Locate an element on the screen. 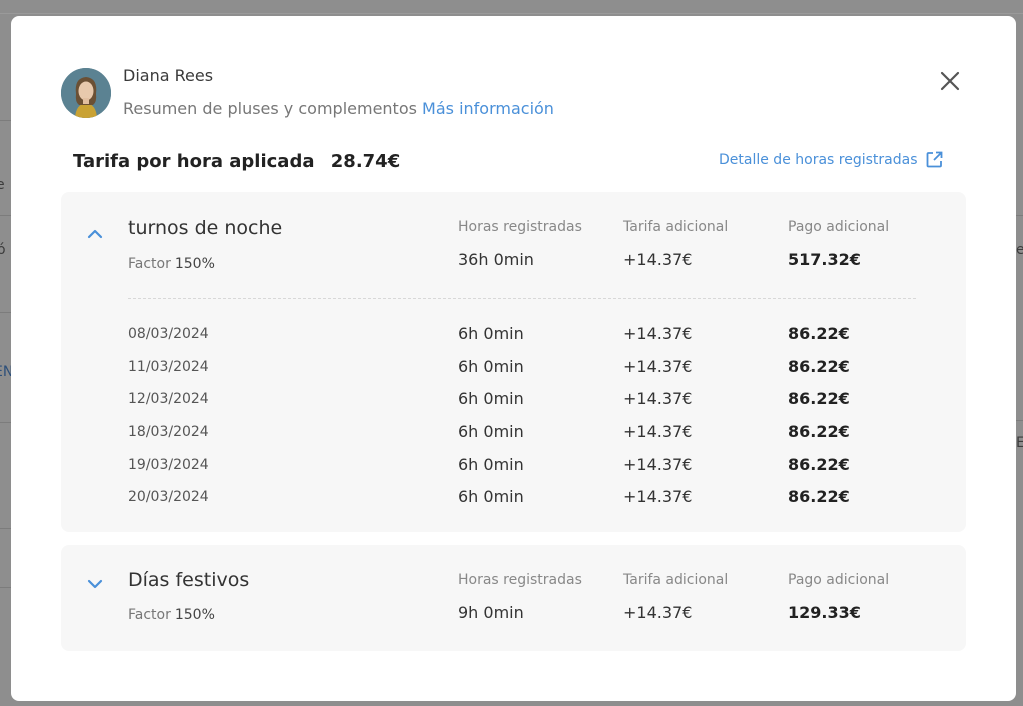  table-row: 18/03/2024 6h 0min +14.37€ 86.22€ is located at coordinates (513, 434).